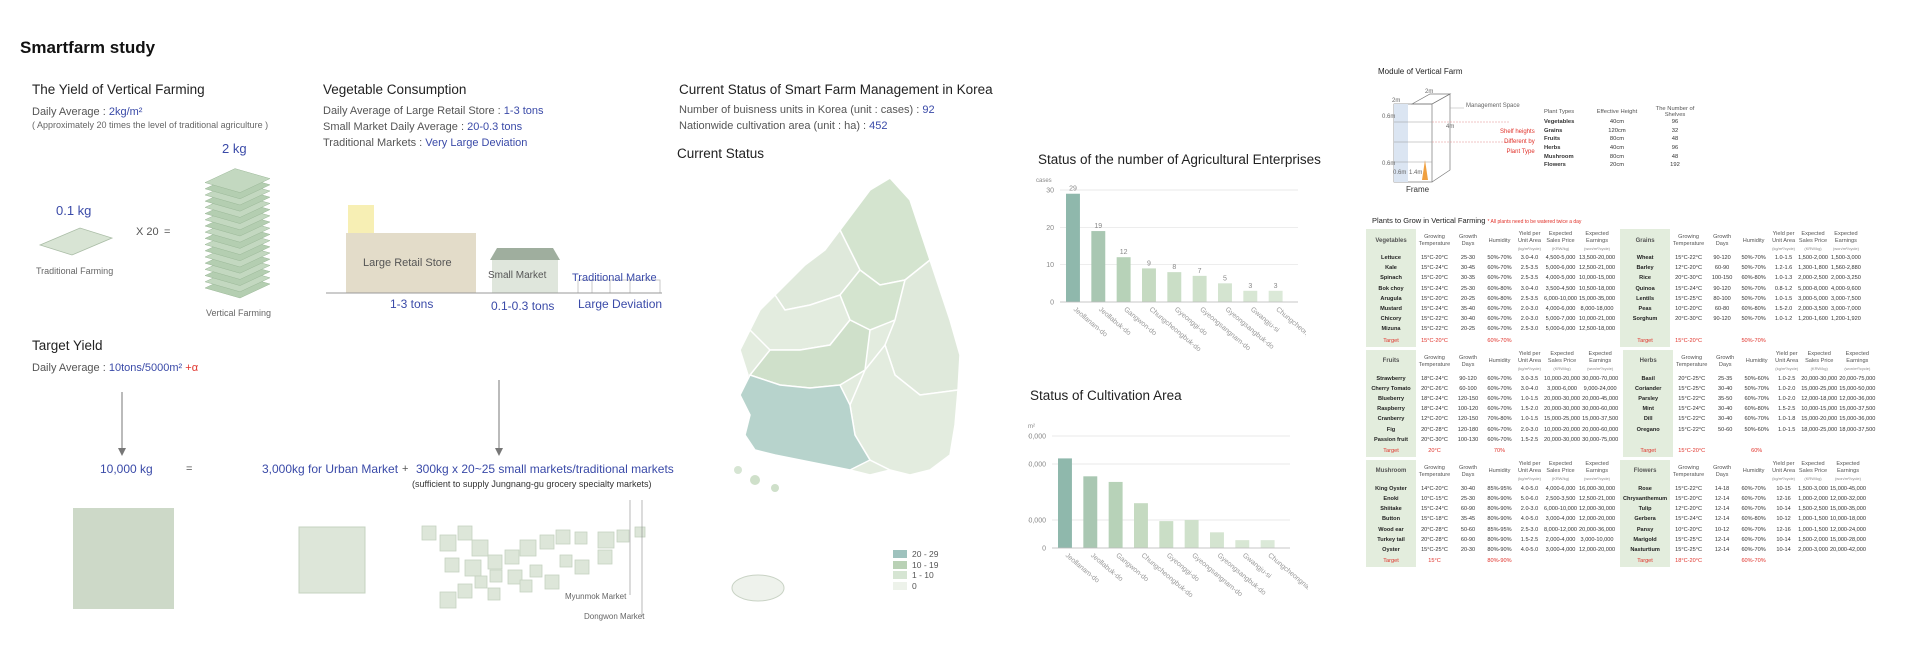 Image resolution: width=1920 pixels, height=661 pixels. I want to click on y-tick-label: 20, so click(1050, 228).